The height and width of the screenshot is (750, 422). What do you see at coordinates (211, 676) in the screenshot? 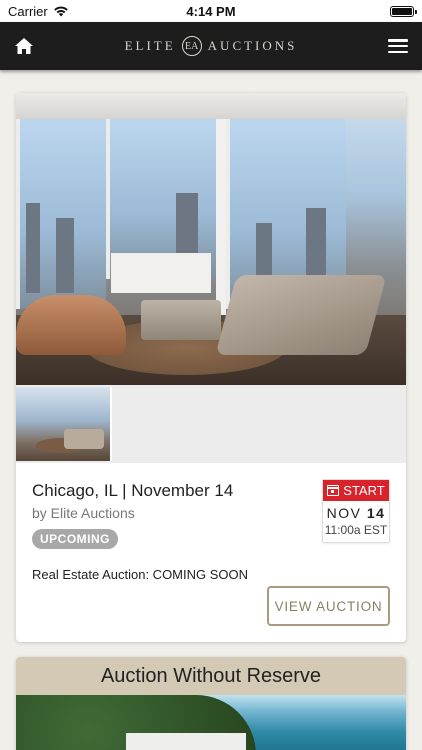
I see `auction-card-2-title: Auction Without Reserve` at bounding box center [211, 676].